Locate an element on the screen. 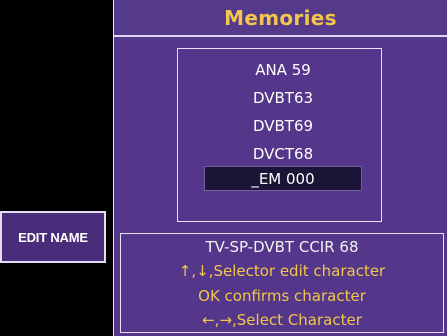 This screenshot has width=447, height=336. memory-item-label: DVBT63 is located at coordinates (283, 97).